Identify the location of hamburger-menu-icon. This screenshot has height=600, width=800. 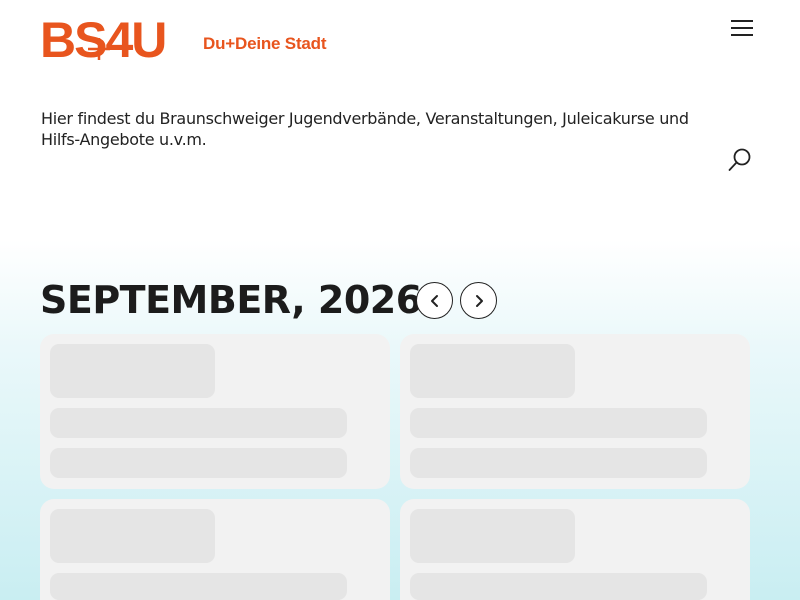
(742, 21).